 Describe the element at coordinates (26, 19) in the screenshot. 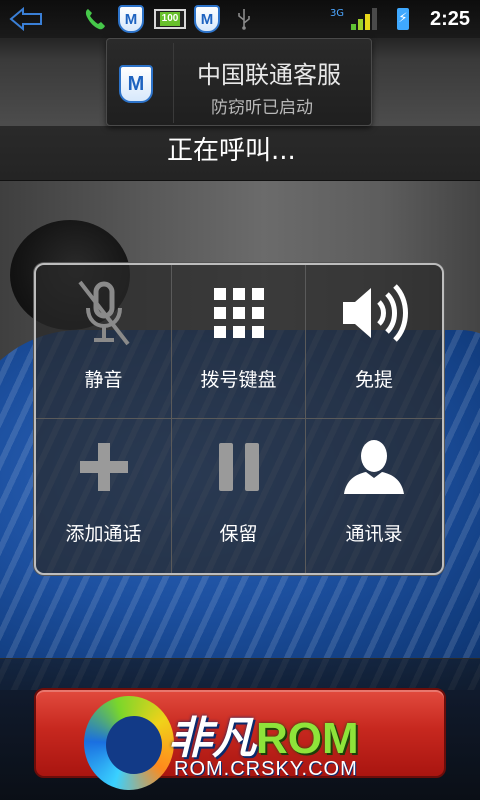

I see `back-icon` at that location.